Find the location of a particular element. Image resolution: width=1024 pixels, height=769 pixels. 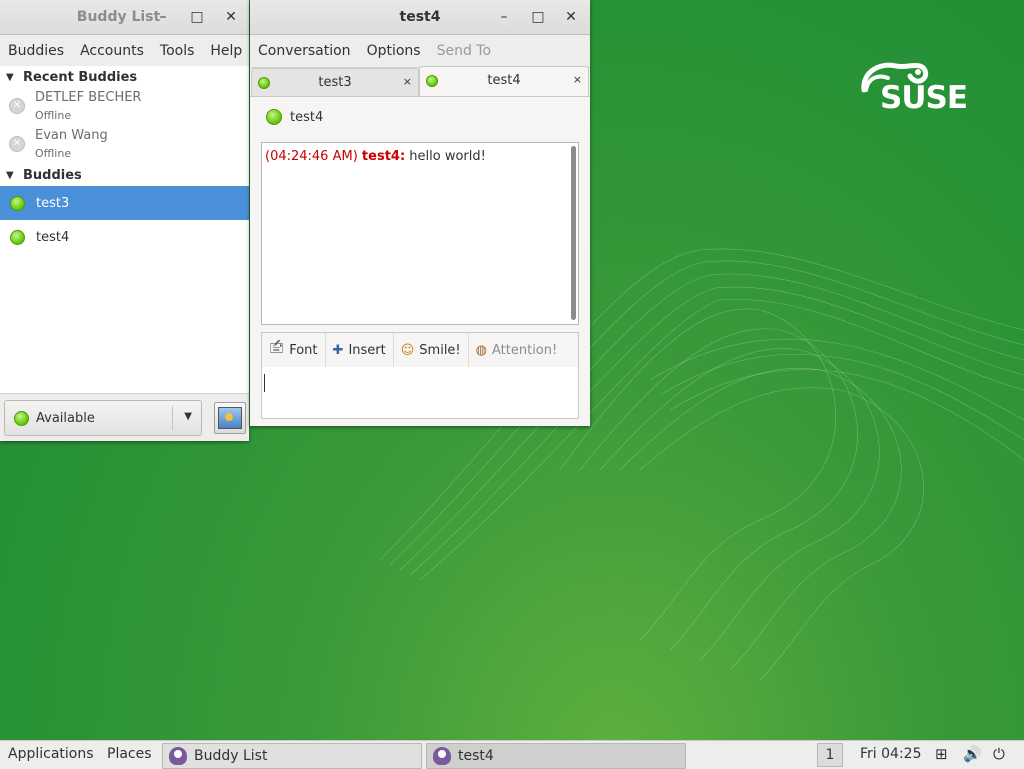

clock: Fri 04:25 is located at coordinates (890, 754).